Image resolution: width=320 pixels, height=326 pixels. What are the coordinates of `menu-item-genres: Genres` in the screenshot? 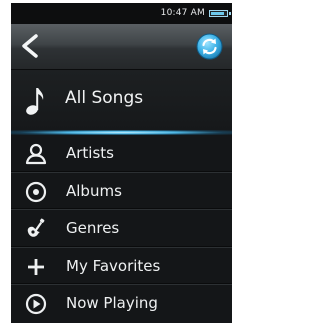 It's located at (121, 229).